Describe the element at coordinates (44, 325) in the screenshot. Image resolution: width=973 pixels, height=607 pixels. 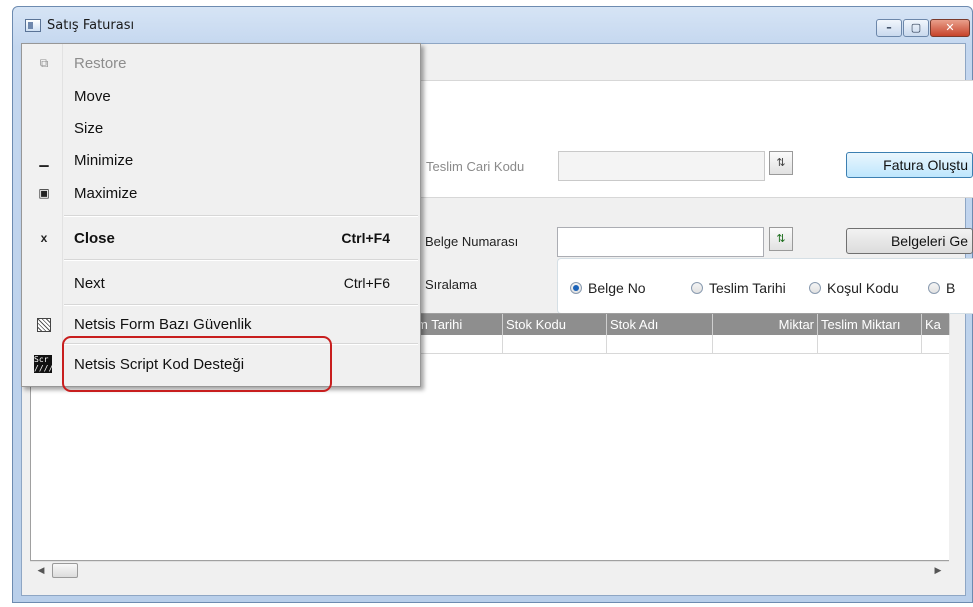
I see `security-icon` at that location.